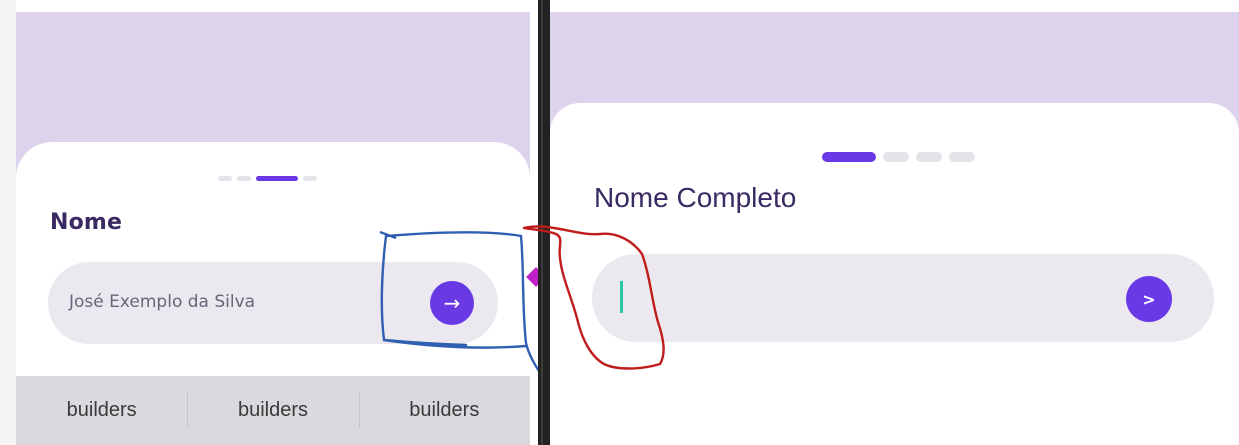  What do you see at coordinates (101, 410) in the screenshot?
I see `tab-builders-1: builders` at bounding box center [101, 410].